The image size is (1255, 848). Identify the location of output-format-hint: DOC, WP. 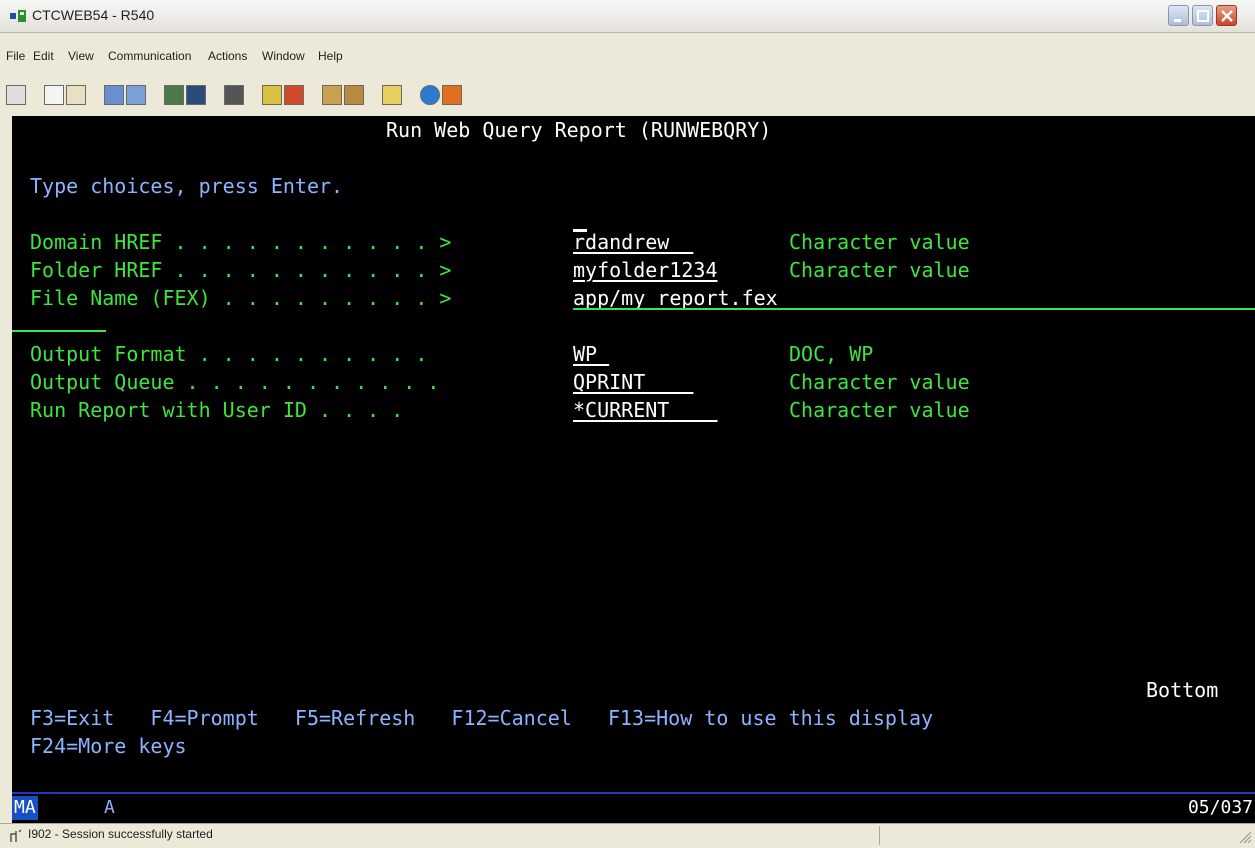
(831, 354).